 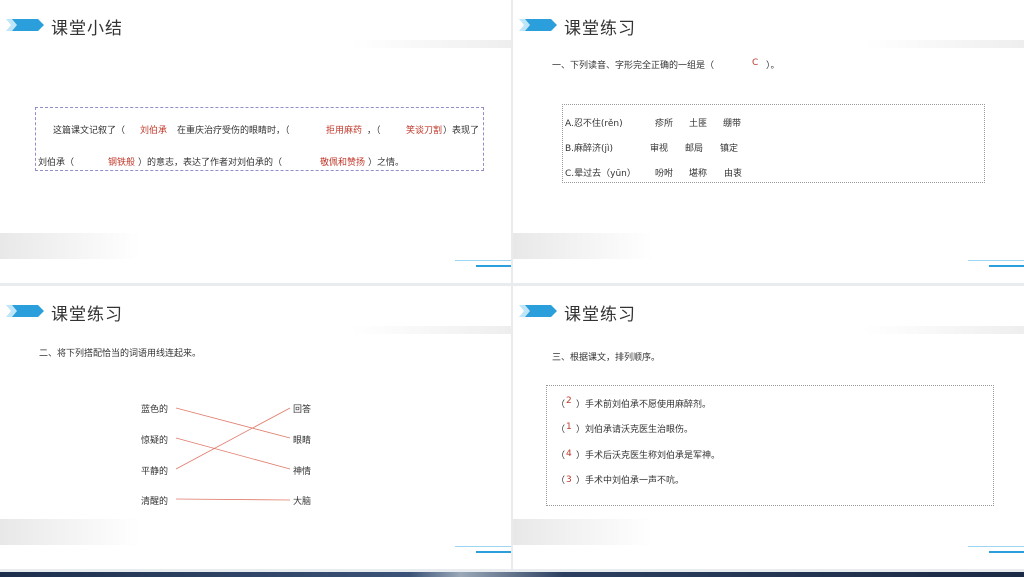 What do you see at coordinates (644, 405) in the screenshot?
I see `order-item: ）手术前刘伯承不愿使用麻醉剂。` at bounding box center [644, 405].